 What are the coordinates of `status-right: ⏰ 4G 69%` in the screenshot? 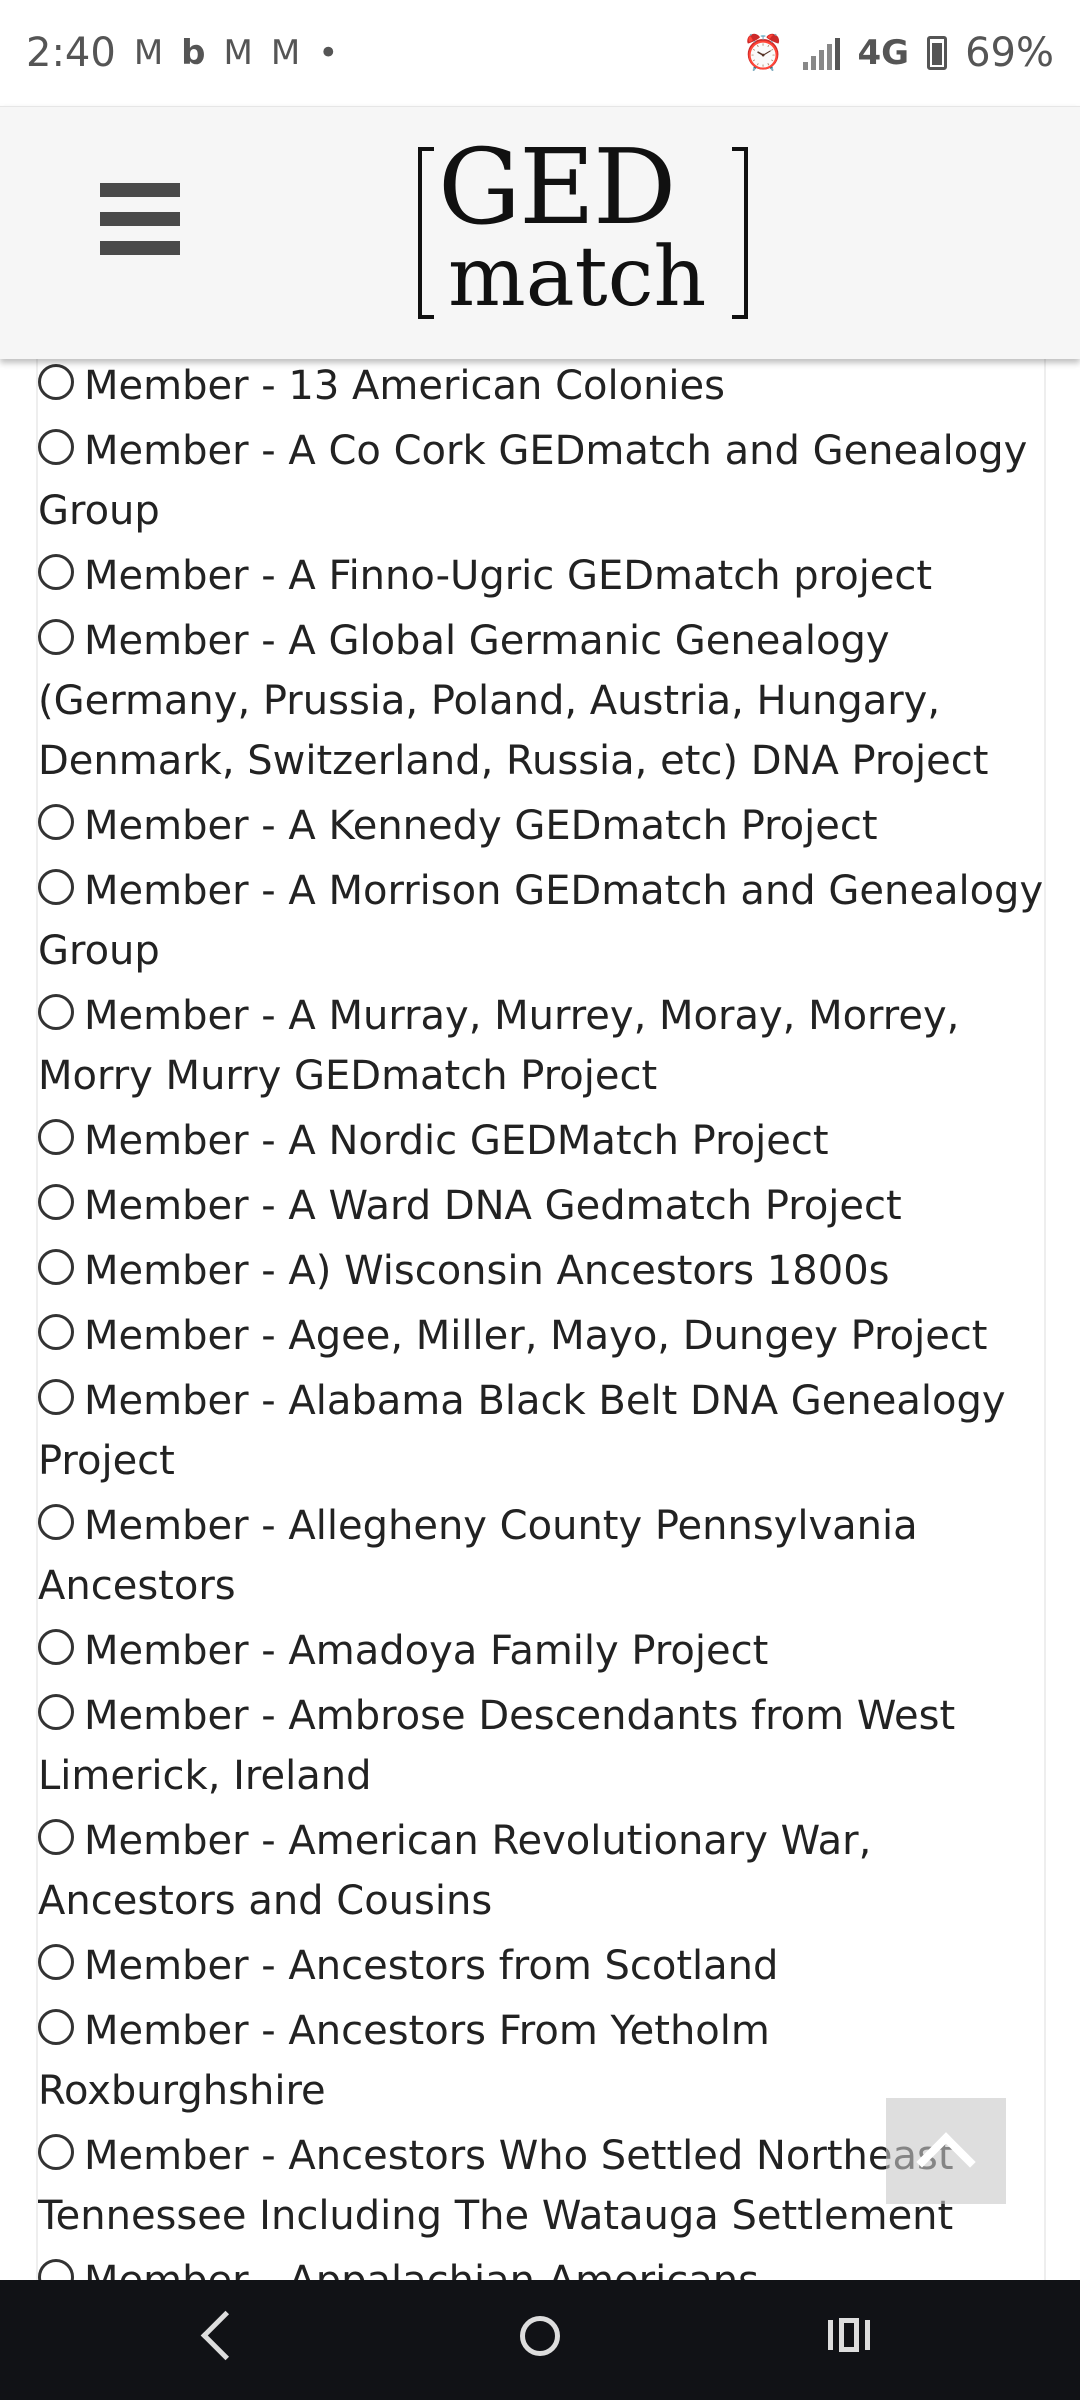 It's located at (898, 53).